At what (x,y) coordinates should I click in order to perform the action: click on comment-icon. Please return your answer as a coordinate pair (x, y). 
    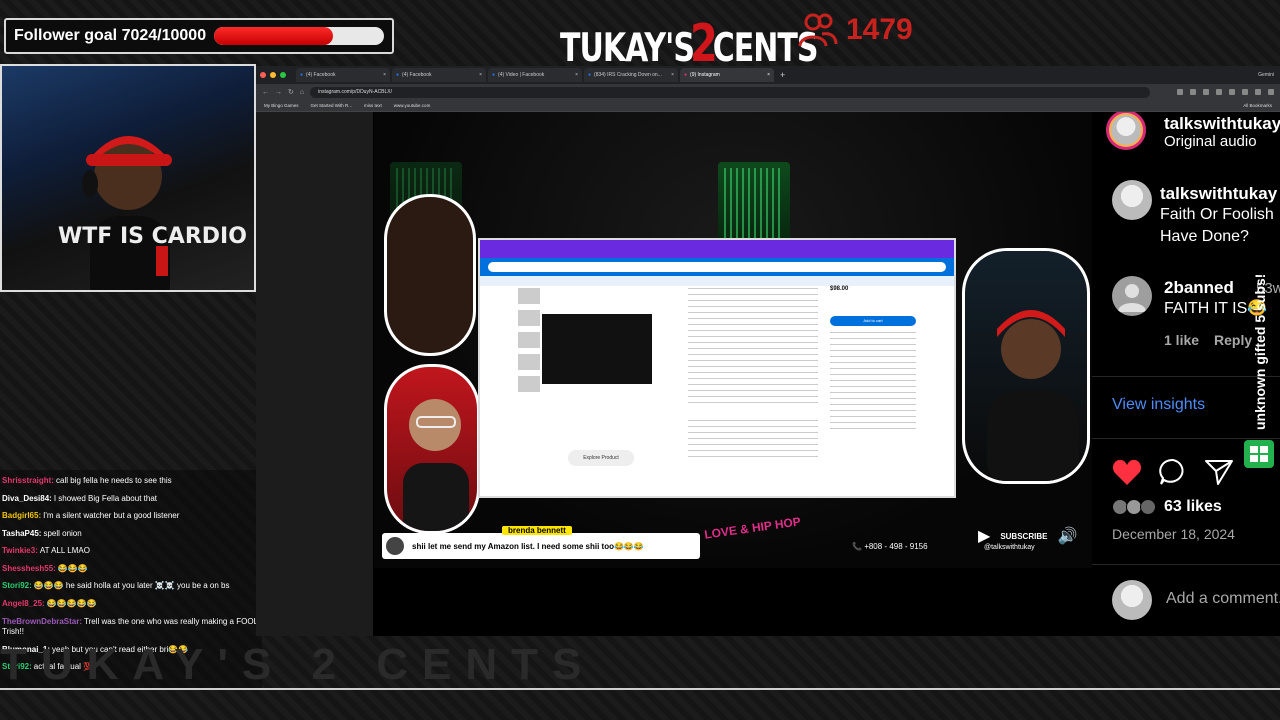
    Looking at the image, I should click on (1173, 472).